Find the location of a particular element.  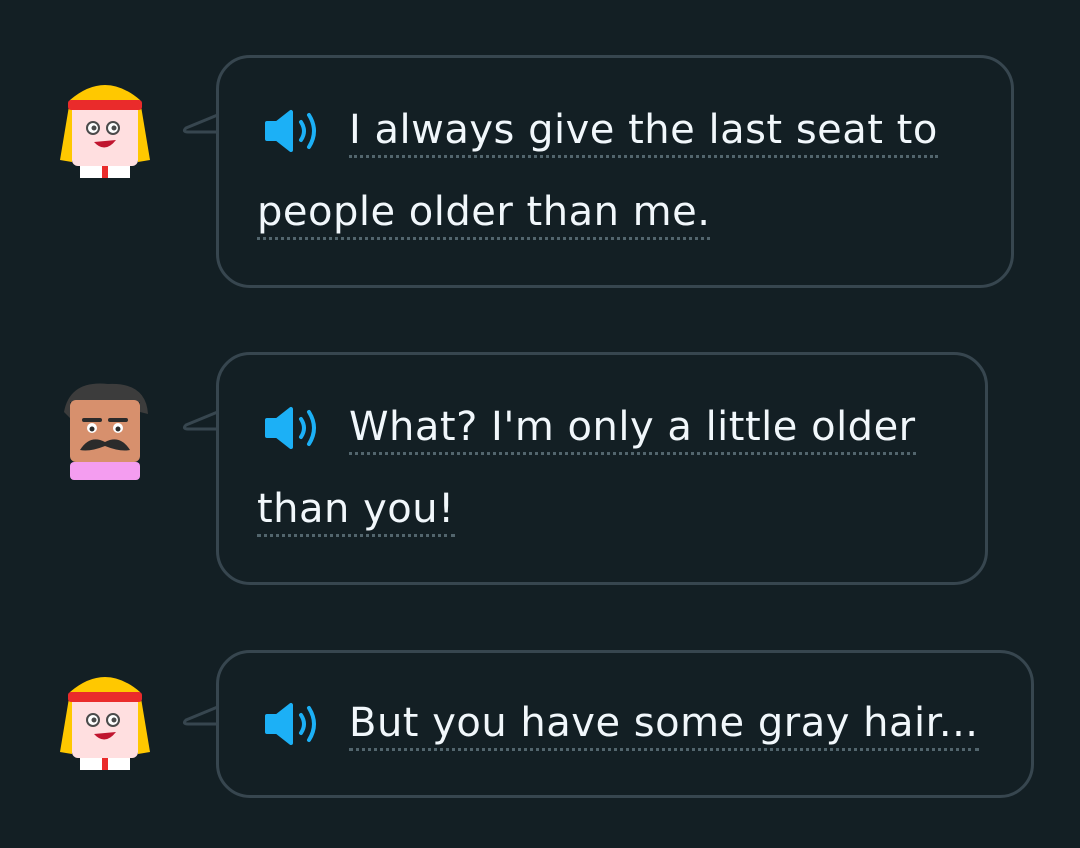

message-line-2: than you! is located at coordinates (356, 510).